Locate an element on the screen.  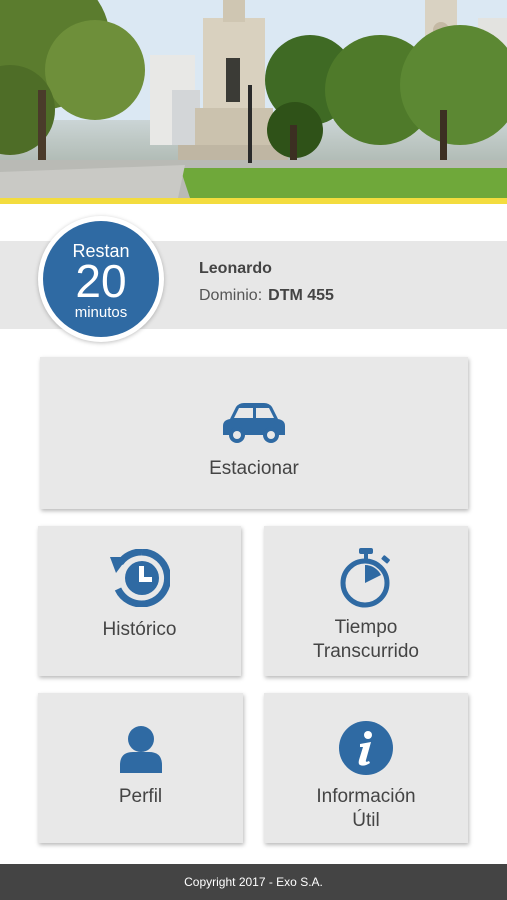
domain-row: Dominio: DTM 455 is located at coordinates (266, 296).